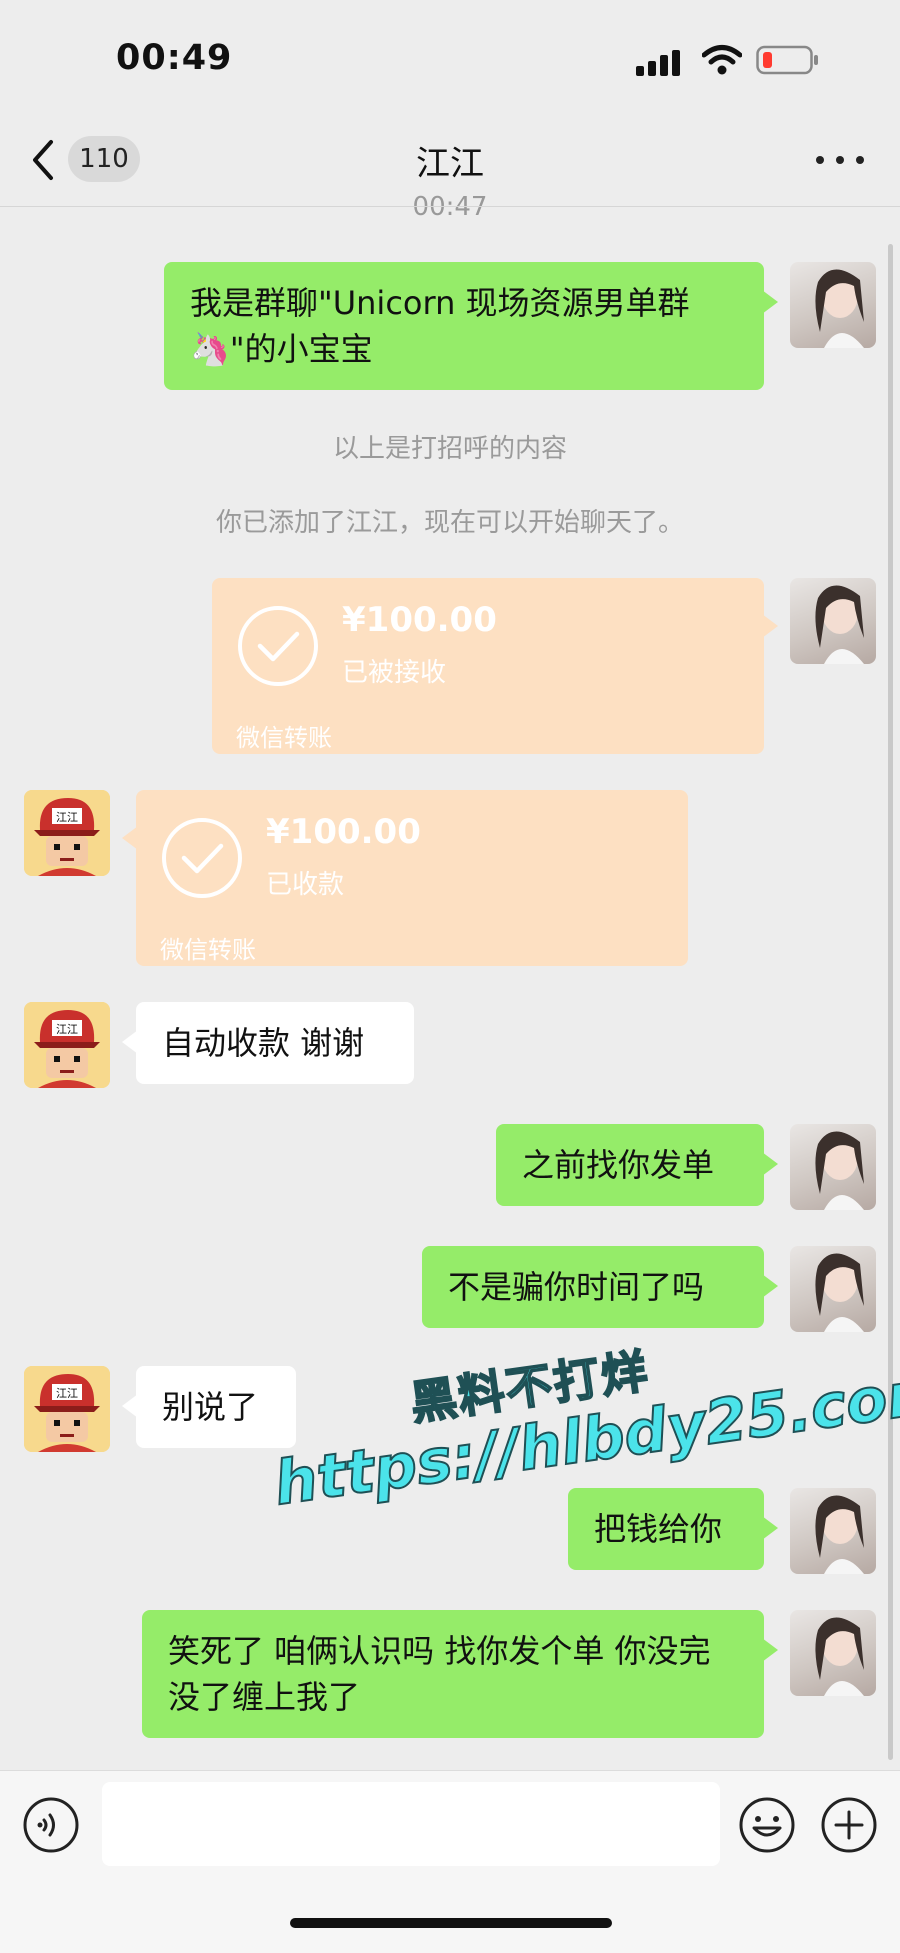 This screenshot has height=1953, width=900. What do you see at coordinates (449, 523) in the screenshot?
I see `system-note: 你已添加了江江，现在可以开始聊天了。` at bounding box center [449, 523].